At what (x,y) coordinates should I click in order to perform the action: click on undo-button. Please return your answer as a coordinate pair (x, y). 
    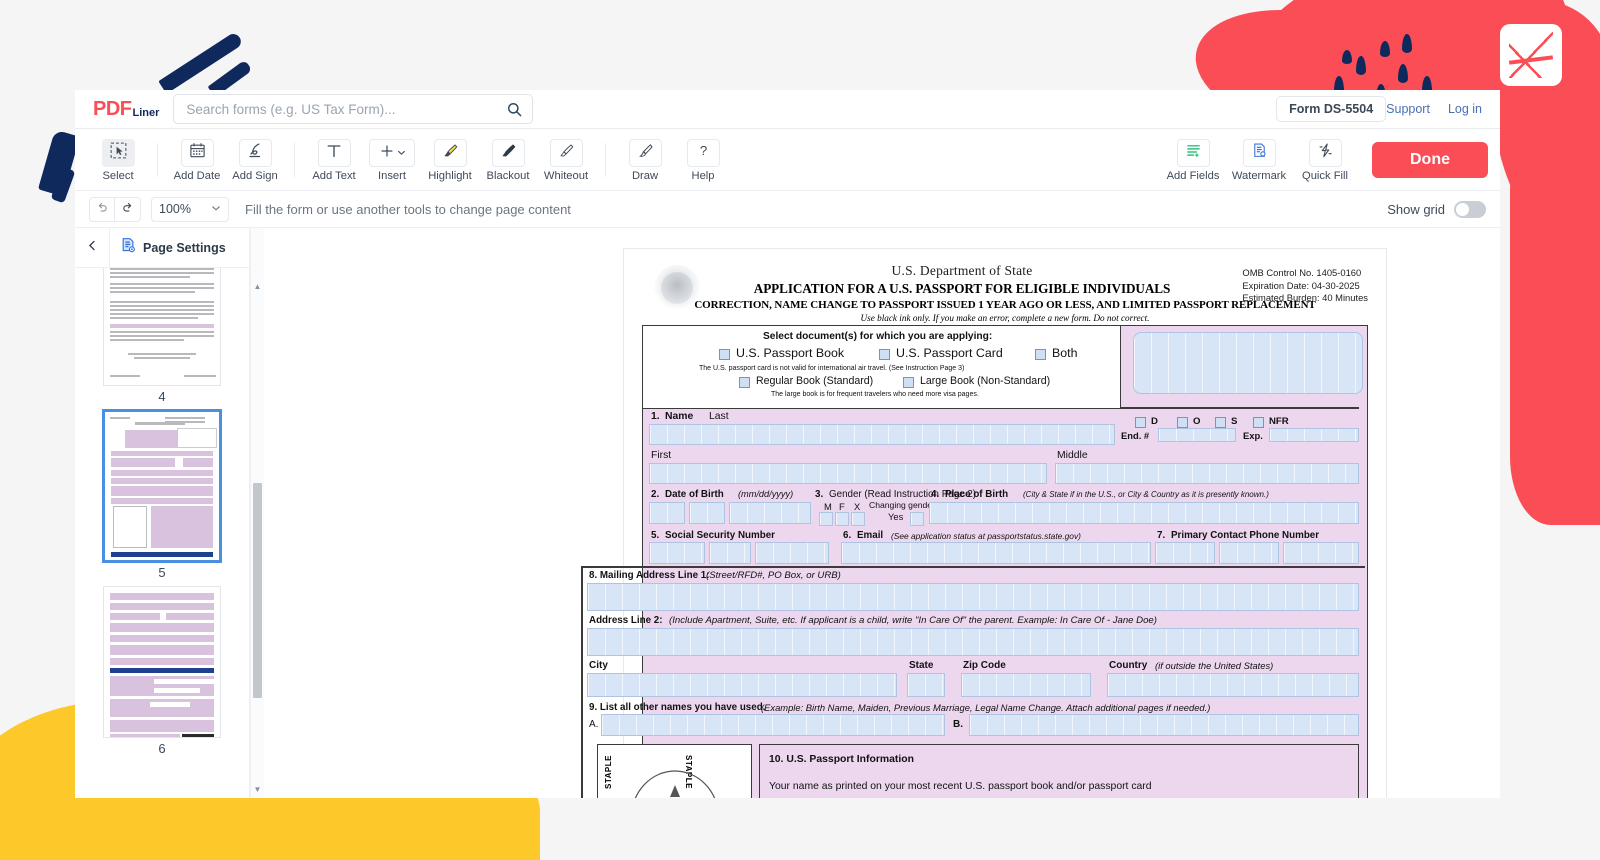
    Looking at the image, I should click on (102, 209).